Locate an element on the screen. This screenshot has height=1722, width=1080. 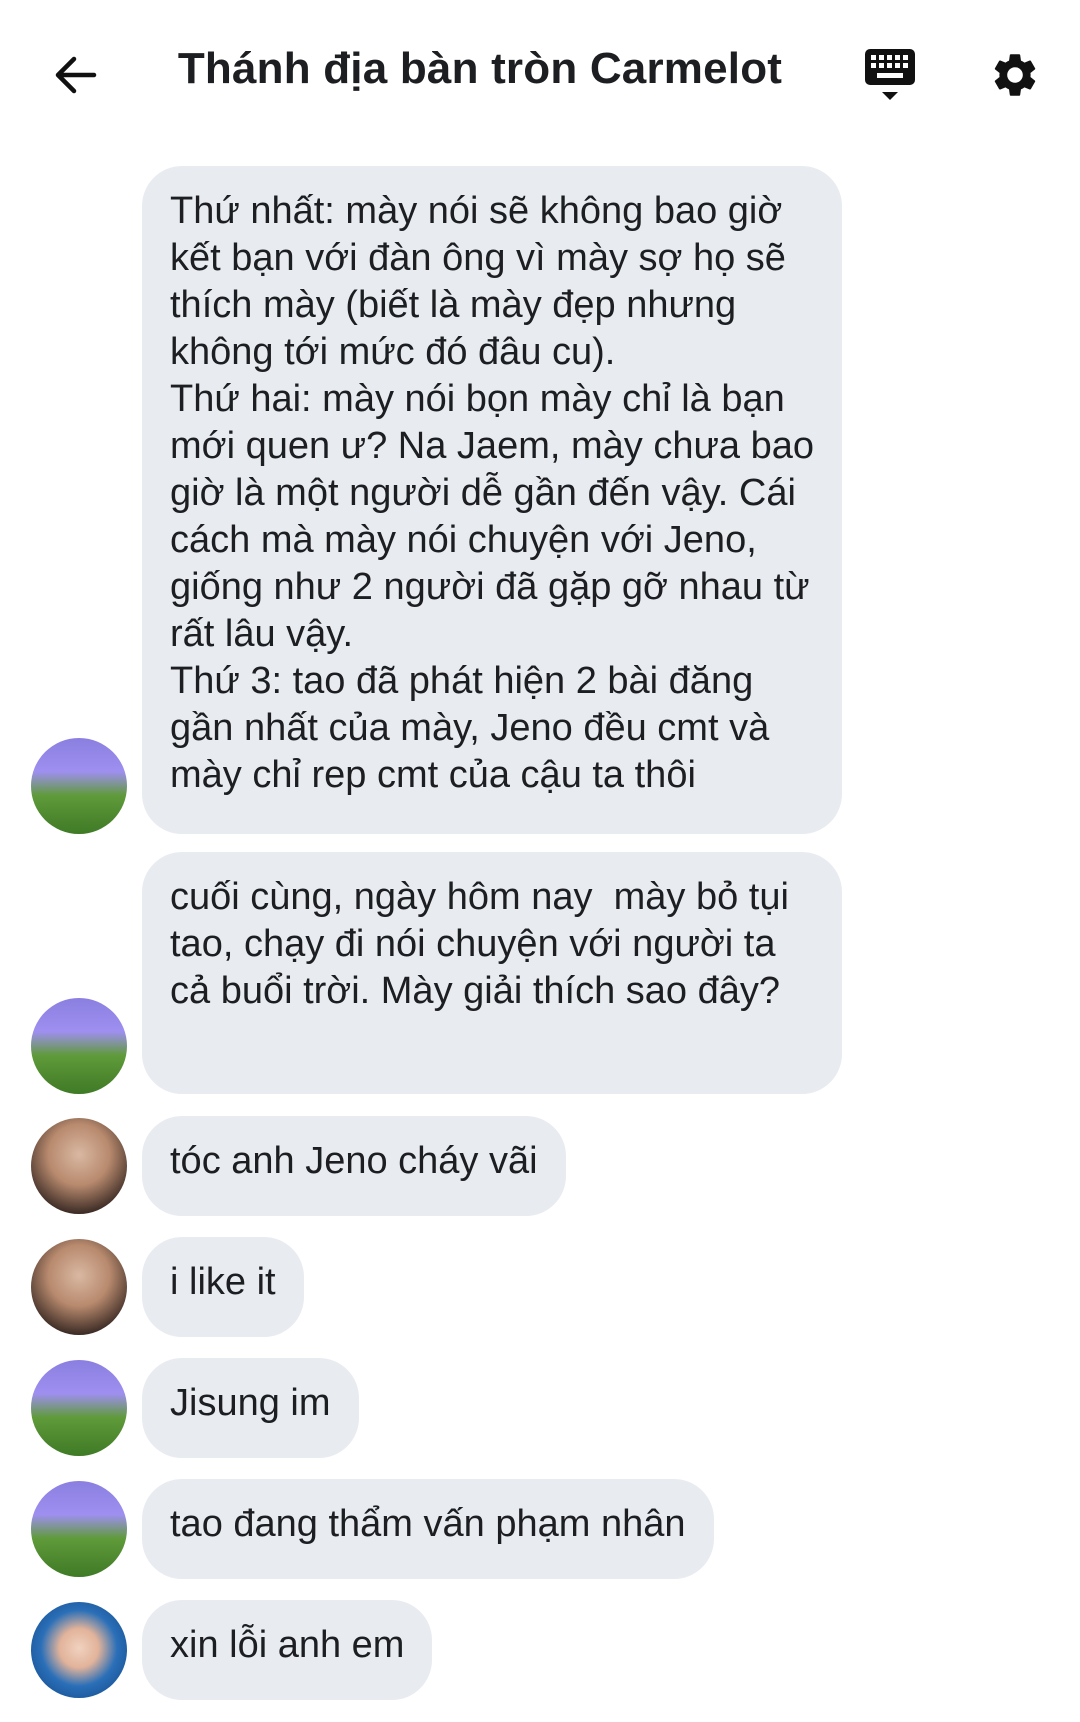
gear-icon is located at coordinates (1015, 75).